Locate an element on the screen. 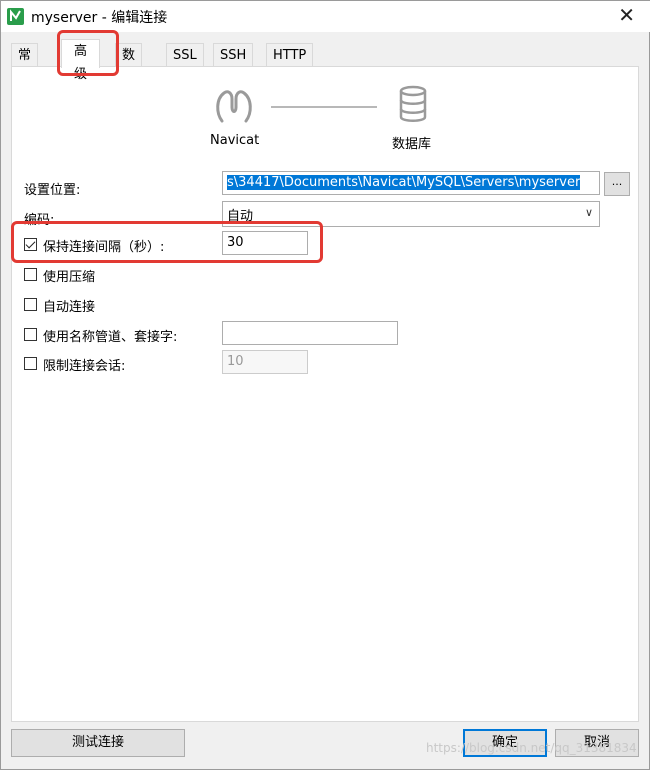  compression-checkbox is located at coordinates (30, 274).